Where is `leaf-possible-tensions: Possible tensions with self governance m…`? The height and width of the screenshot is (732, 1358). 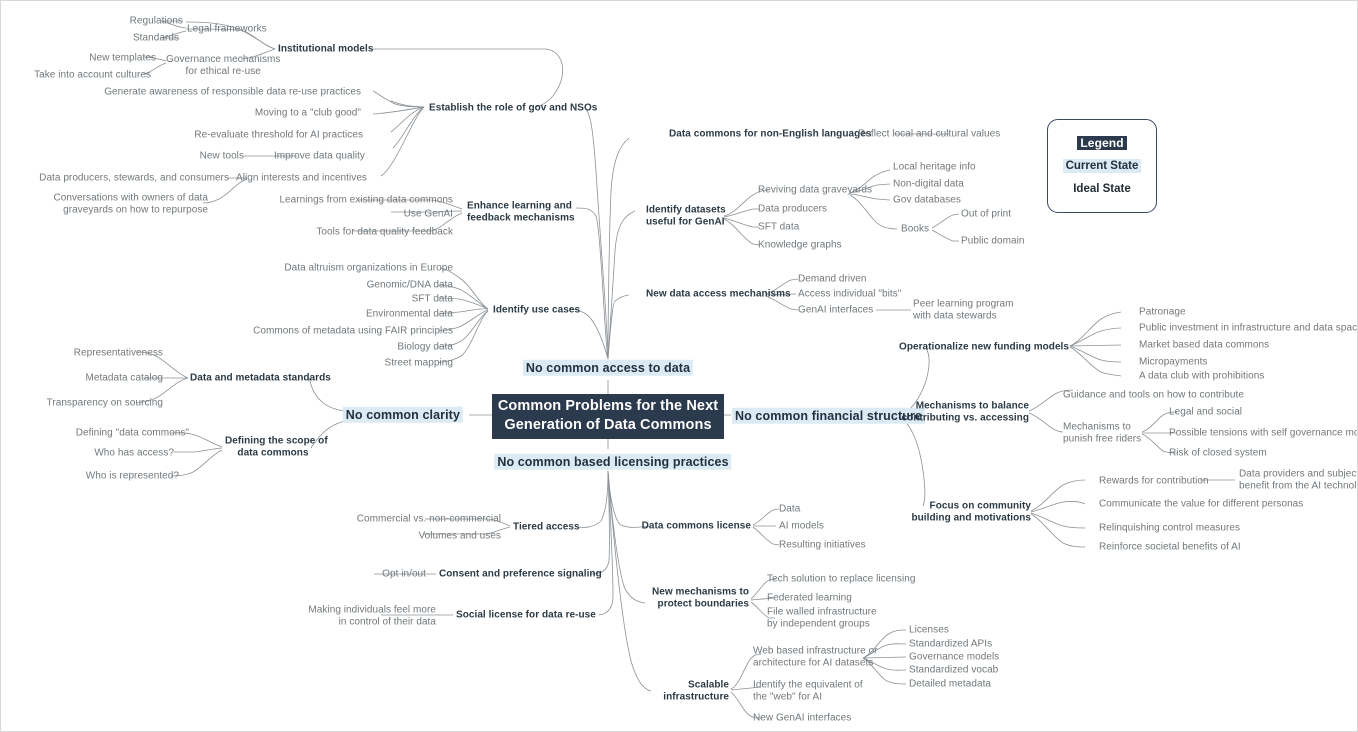 leaf-possible-tensions: Possible tensions with self governance m… is located at coordinates (1263, 433).